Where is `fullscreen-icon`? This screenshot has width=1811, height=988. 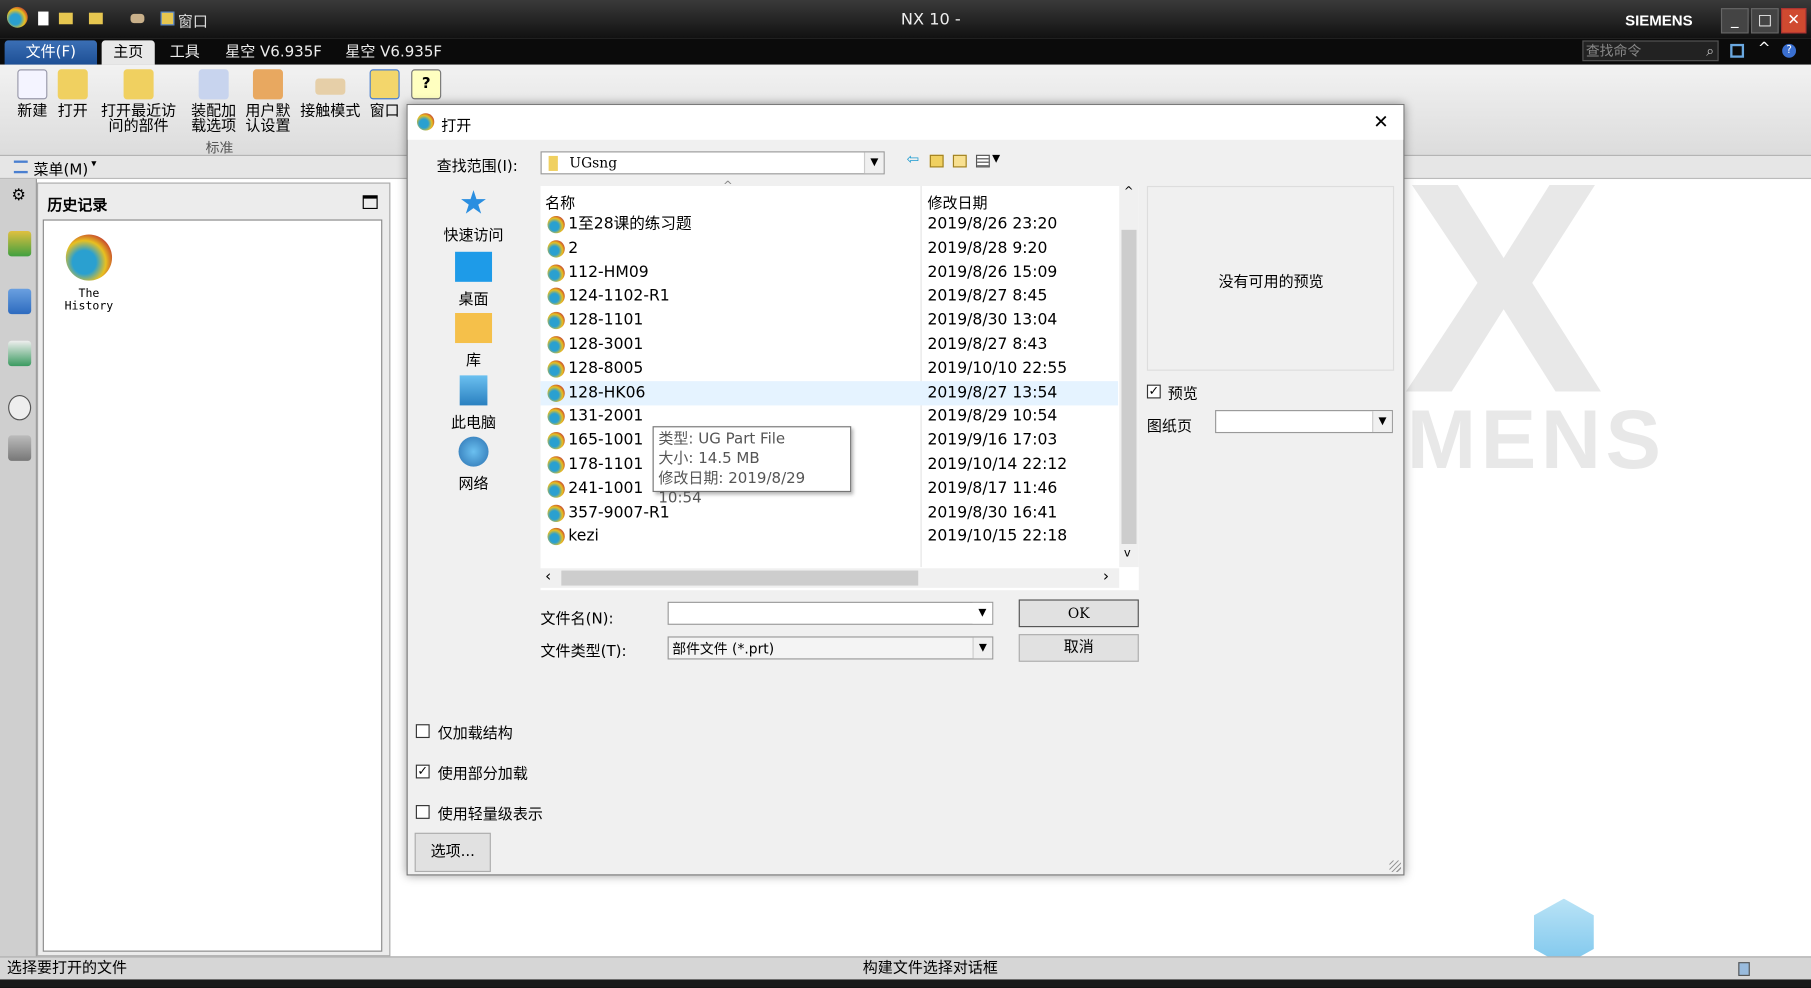 fullscreen-icon is located at coordinates (1737, 50).